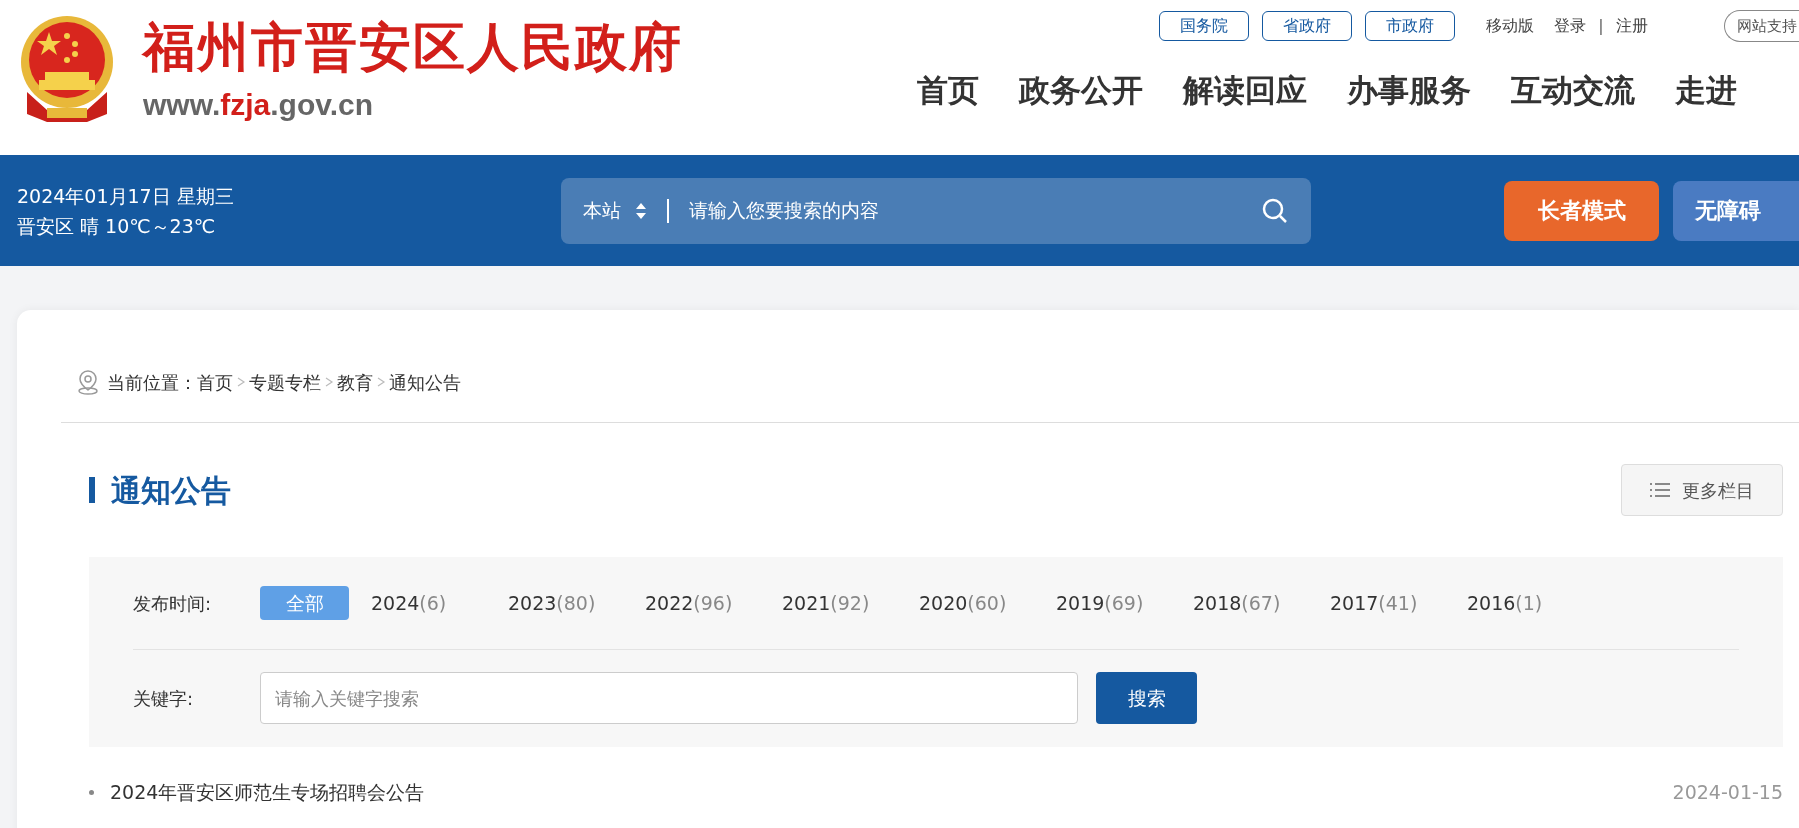 This screenshot has width=1799, height=828. Describe the element at coordinates (702, 603) in the screenshot. I see `year-filter: 2022(96)` at that location.